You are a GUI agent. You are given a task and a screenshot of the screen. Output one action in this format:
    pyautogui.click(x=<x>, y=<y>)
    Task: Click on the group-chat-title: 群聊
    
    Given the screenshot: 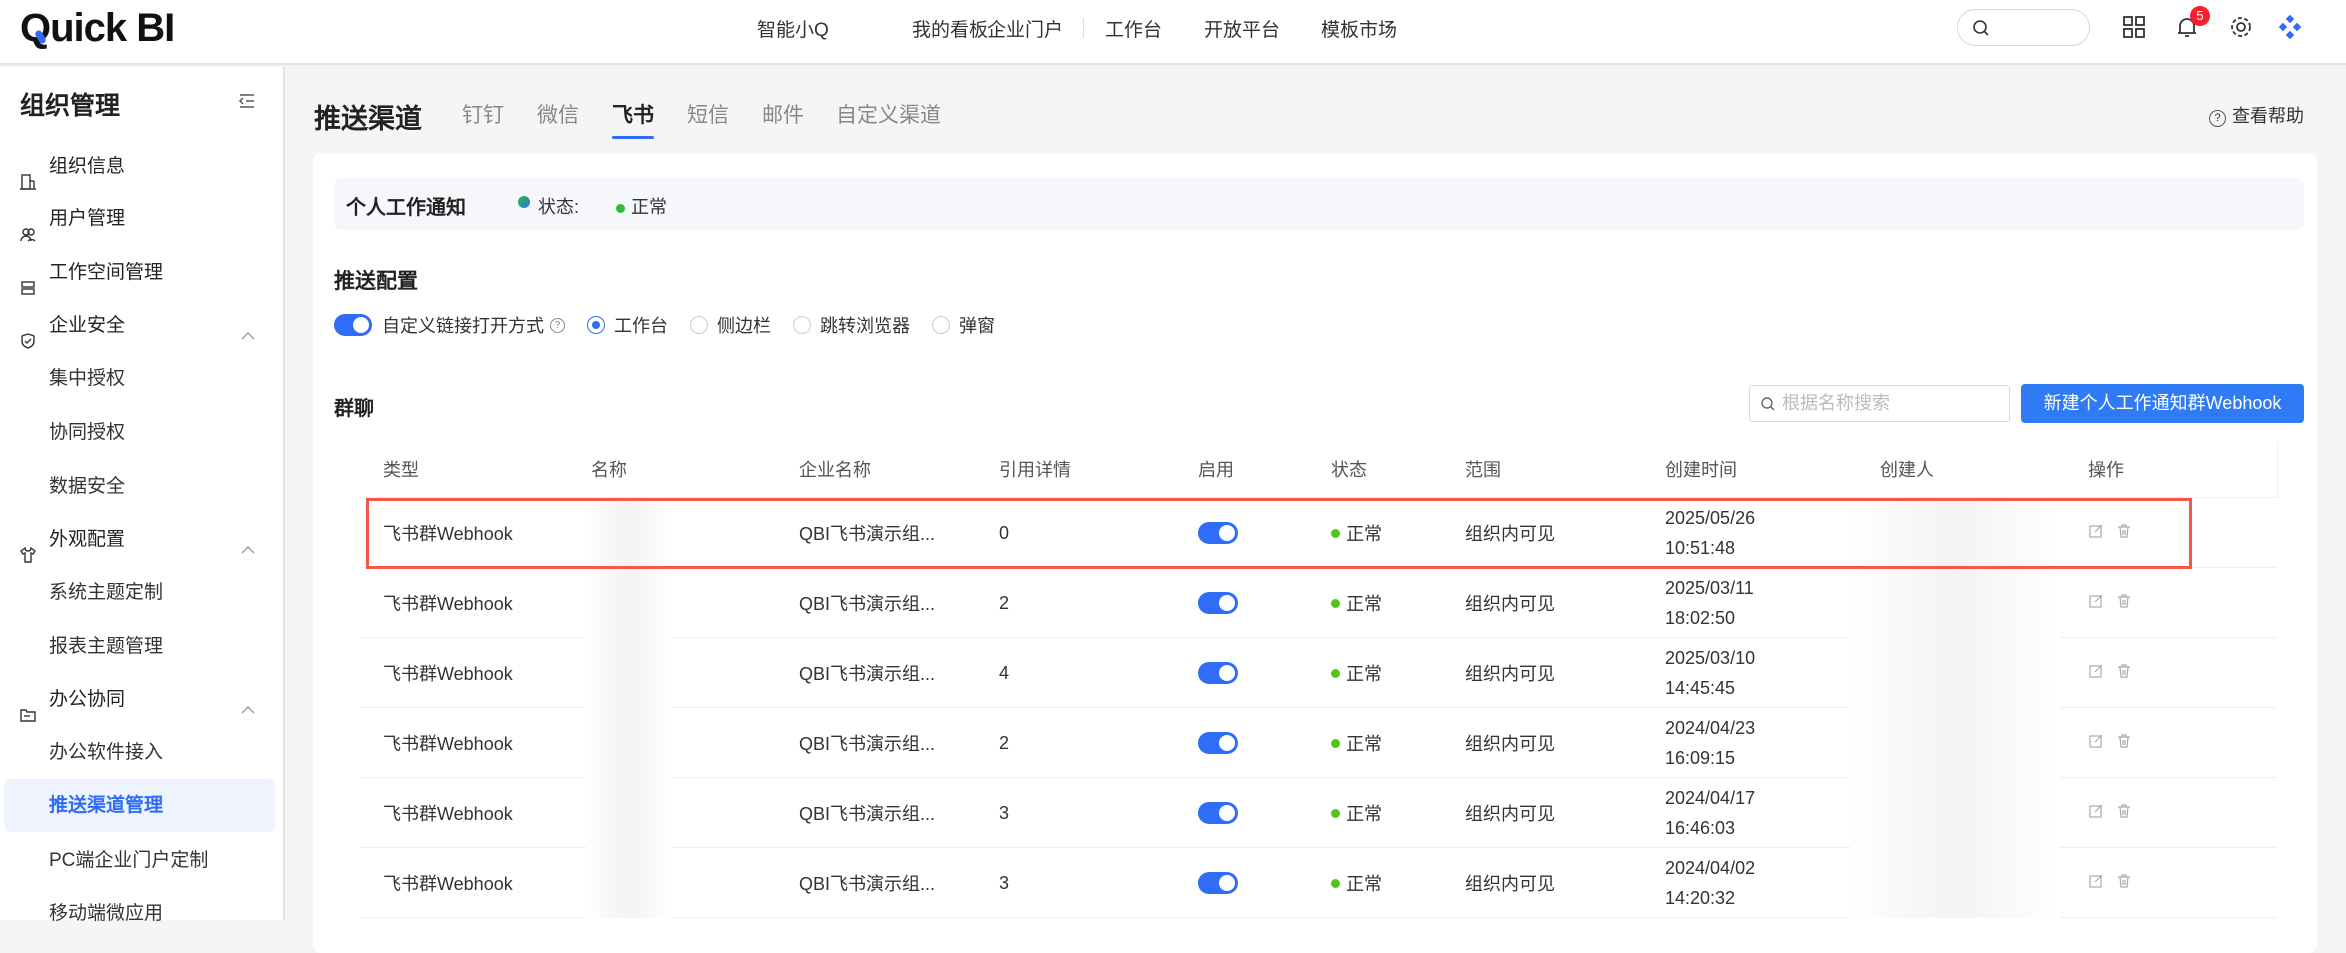 What is the action you would take?
    pyautogui.click(x=354, y=409)
    